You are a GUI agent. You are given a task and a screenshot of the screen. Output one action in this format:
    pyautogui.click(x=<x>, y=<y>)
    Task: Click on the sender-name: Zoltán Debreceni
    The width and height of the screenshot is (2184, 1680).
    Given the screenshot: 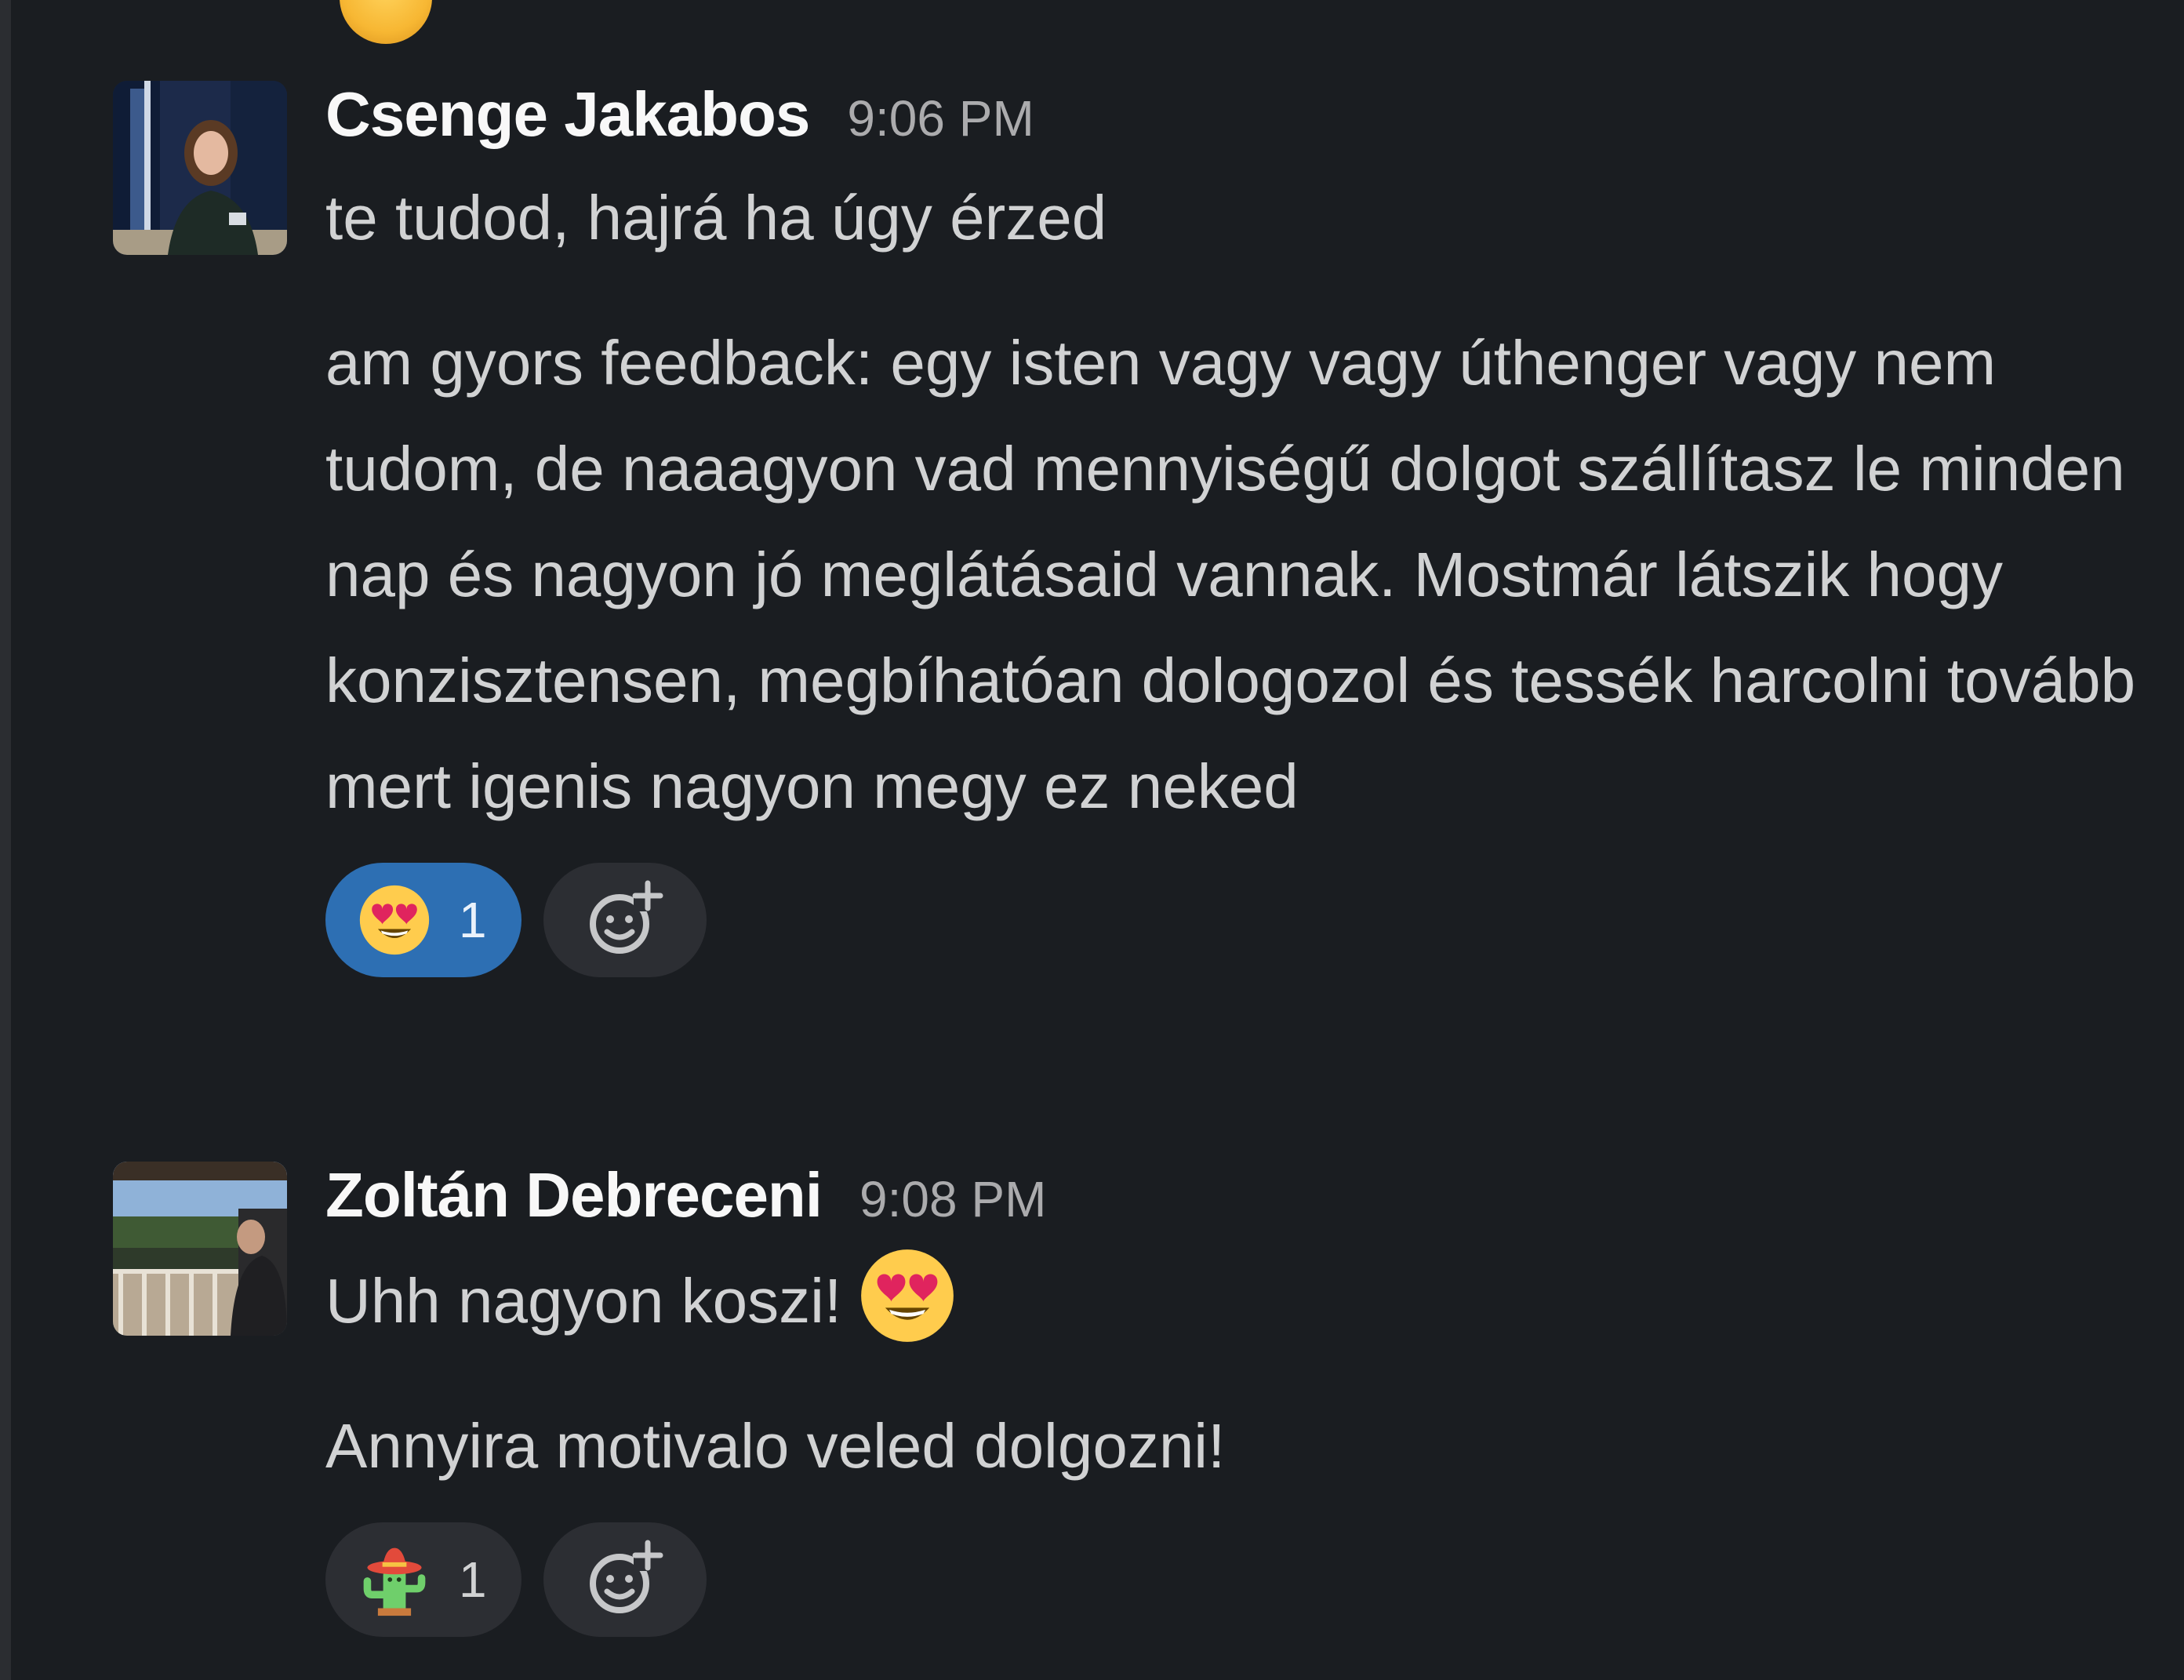 What is the action you would take?
    pyautogui.click(x=574, y=1195)
    